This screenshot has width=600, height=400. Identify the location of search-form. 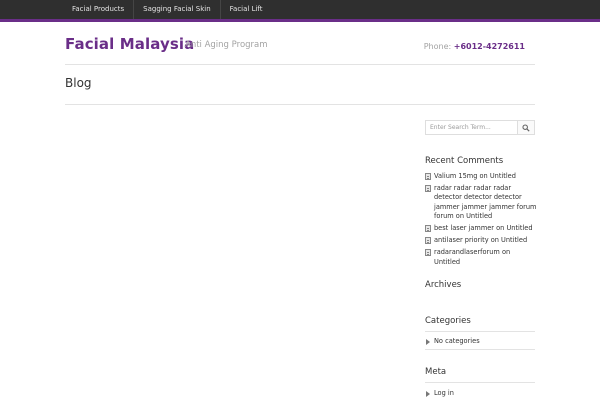
(480, 127).